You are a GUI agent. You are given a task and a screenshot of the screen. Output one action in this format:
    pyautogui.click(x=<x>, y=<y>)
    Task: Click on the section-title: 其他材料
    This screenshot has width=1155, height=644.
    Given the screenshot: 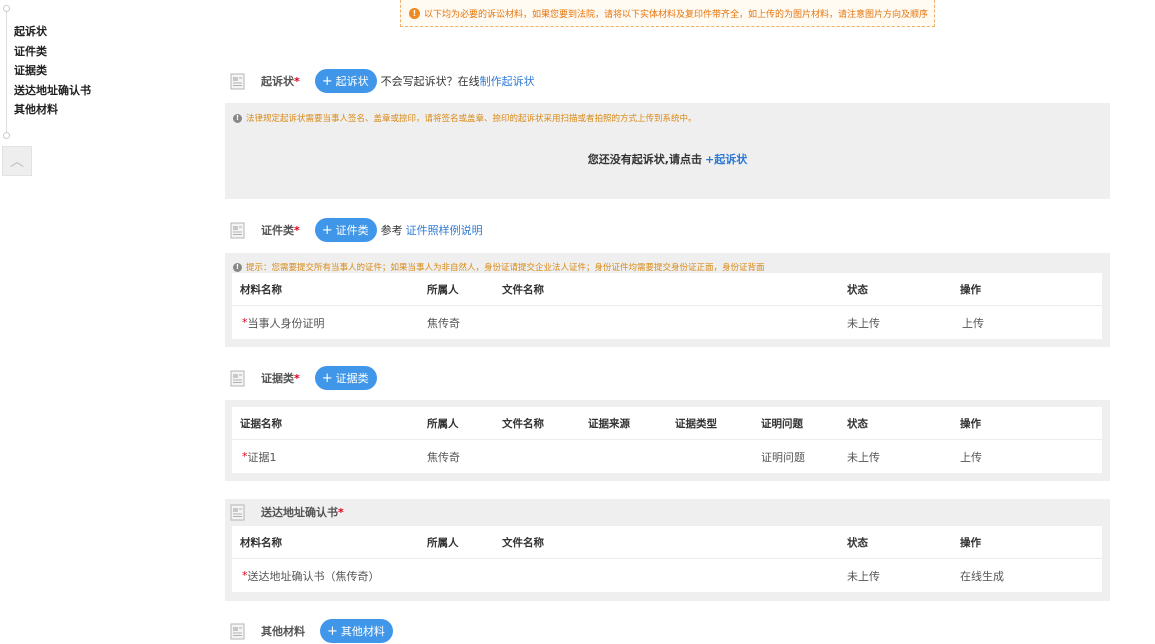 What is the action you would take?
    pyautogui.click(x=283, y=631)
    